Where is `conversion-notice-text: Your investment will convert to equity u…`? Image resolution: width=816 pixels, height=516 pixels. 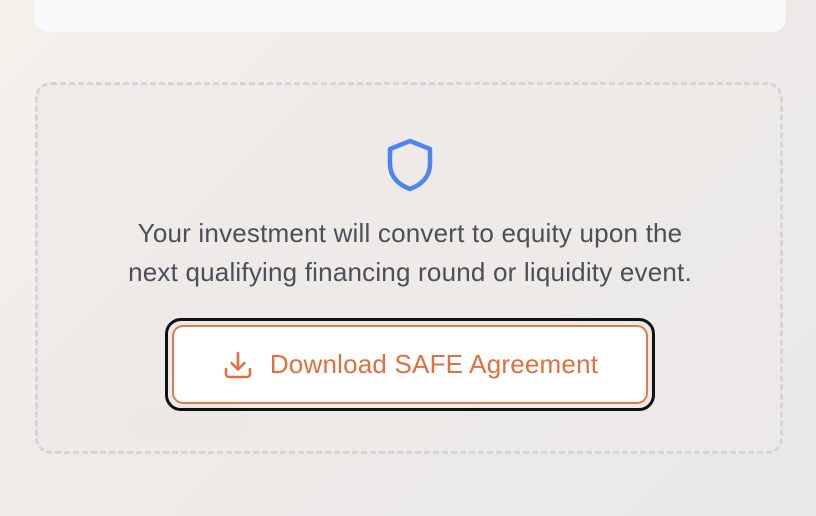
conversion-notice-text: Your investment will convert to equity u… is located at coordinates (410, 253).